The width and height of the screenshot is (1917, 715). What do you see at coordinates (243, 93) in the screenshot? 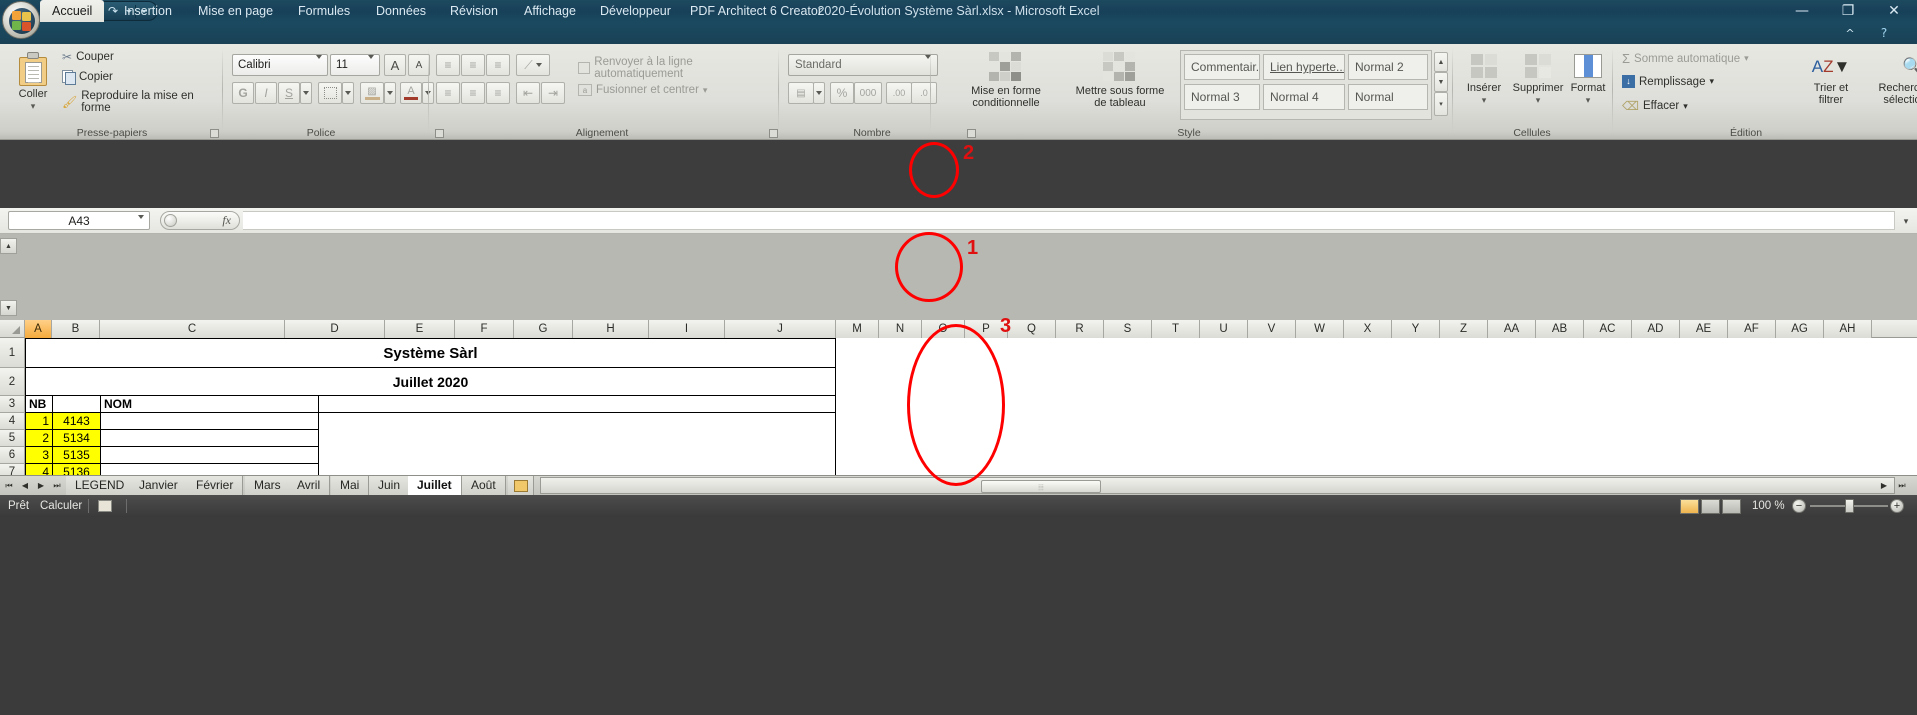
I see `bold-button: G` at bounding box center [243, 93].